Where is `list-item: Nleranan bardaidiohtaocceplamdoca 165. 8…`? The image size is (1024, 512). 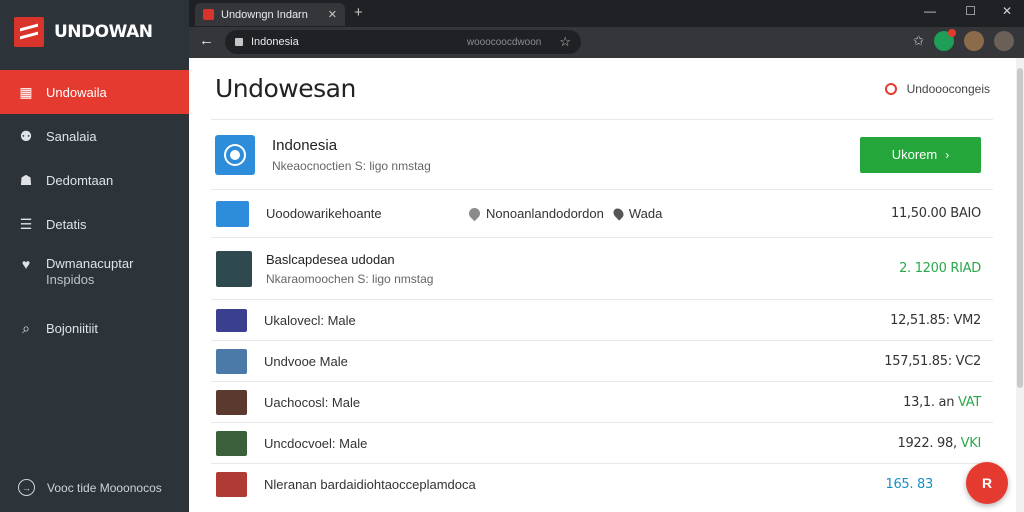
list-item: Nleranan bardaidiohtaocceplamdoca 165. 8… is located at coordinates (602, 483).